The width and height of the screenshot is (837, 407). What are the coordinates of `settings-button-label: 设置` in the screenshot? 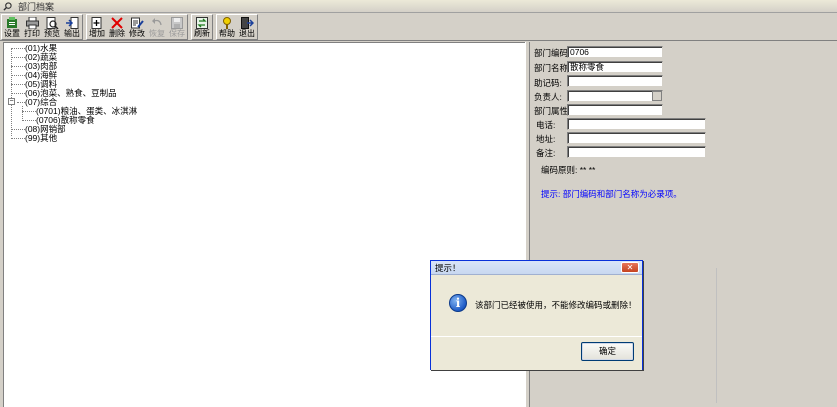 It's located at (12, 33).